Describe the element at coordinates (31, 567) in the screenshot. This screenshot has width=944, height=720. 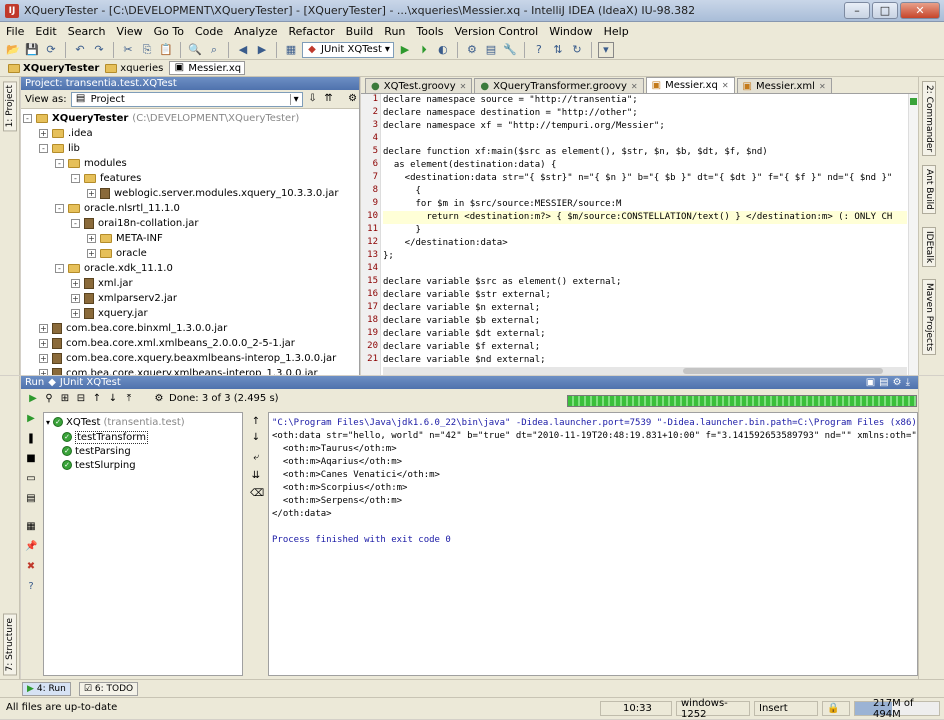
I see `close-icon: ✖` at that location.